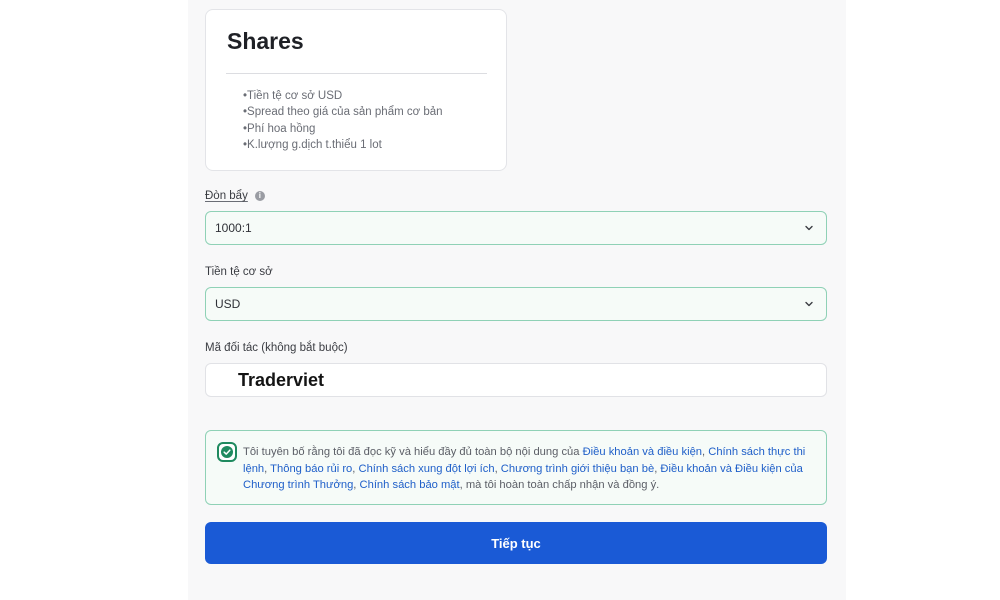  What do you see at coordinates (312, 144) in the screenshot?
I see `feature-item: •K.lượng g.dịch t.thiểu 1 lot` at bounding box center [312, 144].